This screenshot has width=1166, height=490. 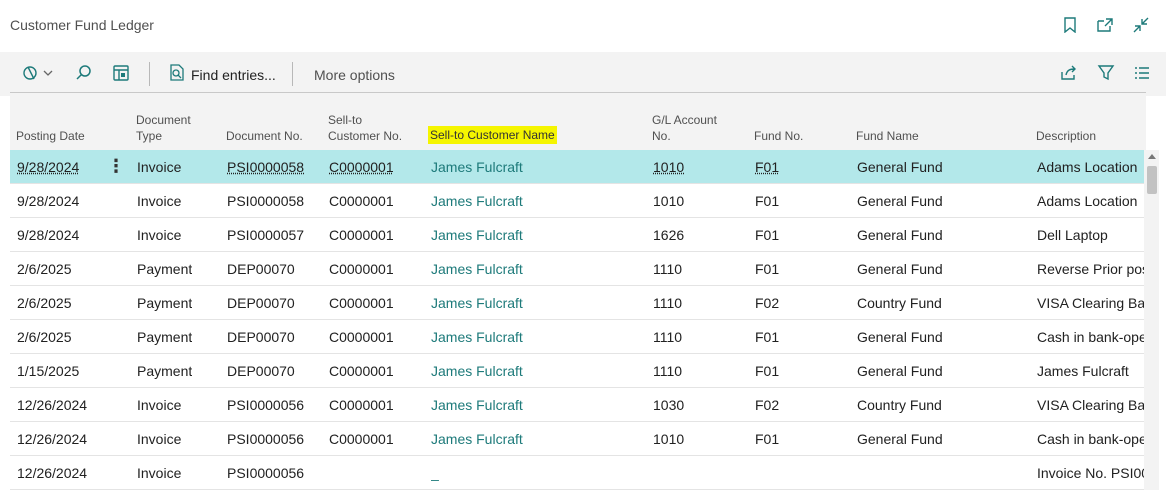 What do you see at coordinates (684, 128) in the screenshot?
I see `column-header-label: G/L Account No.` at bounding box center [684, 128].